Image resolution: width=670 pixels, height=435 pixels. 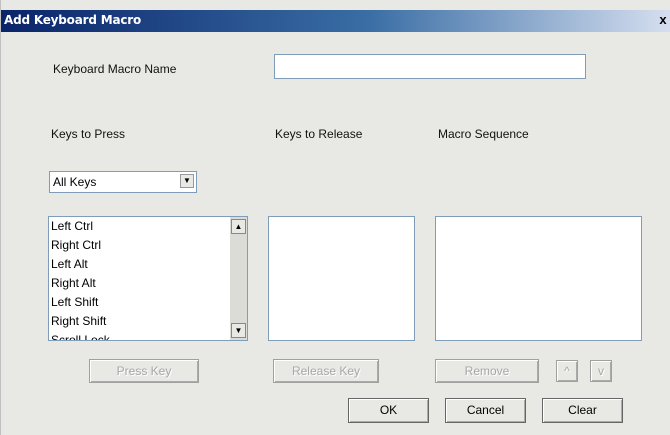 What do you see at coordinates (148, 302) in the screenshot?
I see `list-item: Left Shift` at bounding box center [148, 302].